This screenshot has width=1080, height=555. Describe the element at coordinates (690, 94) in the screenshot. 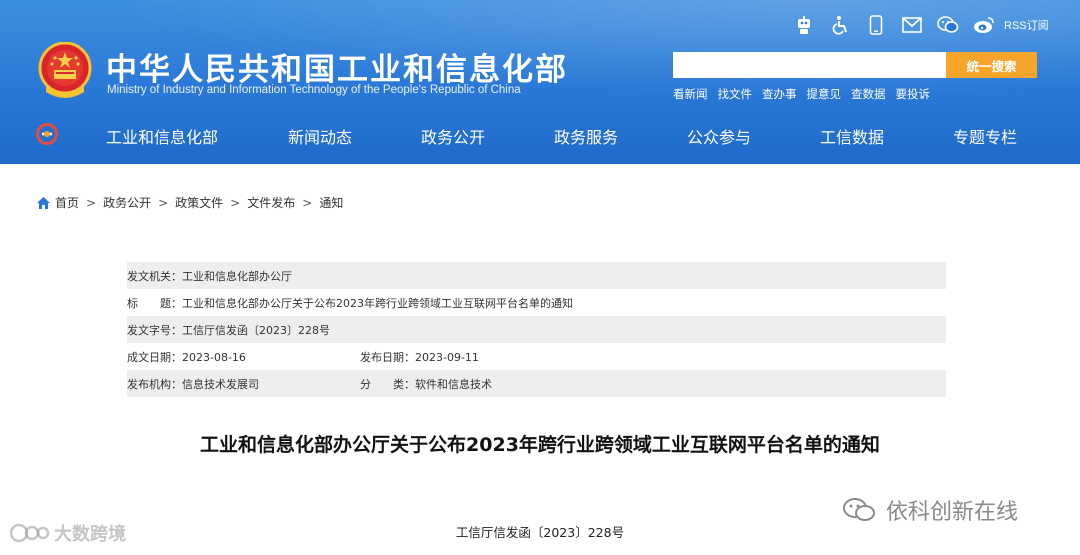

I see `quick-link-news: 看新闻` at that location.